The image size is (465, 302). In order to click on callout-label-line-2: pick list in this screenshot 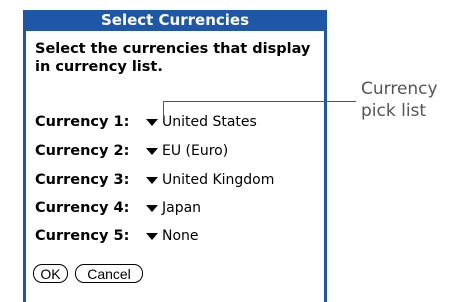, I will do `click(394, 111)`.